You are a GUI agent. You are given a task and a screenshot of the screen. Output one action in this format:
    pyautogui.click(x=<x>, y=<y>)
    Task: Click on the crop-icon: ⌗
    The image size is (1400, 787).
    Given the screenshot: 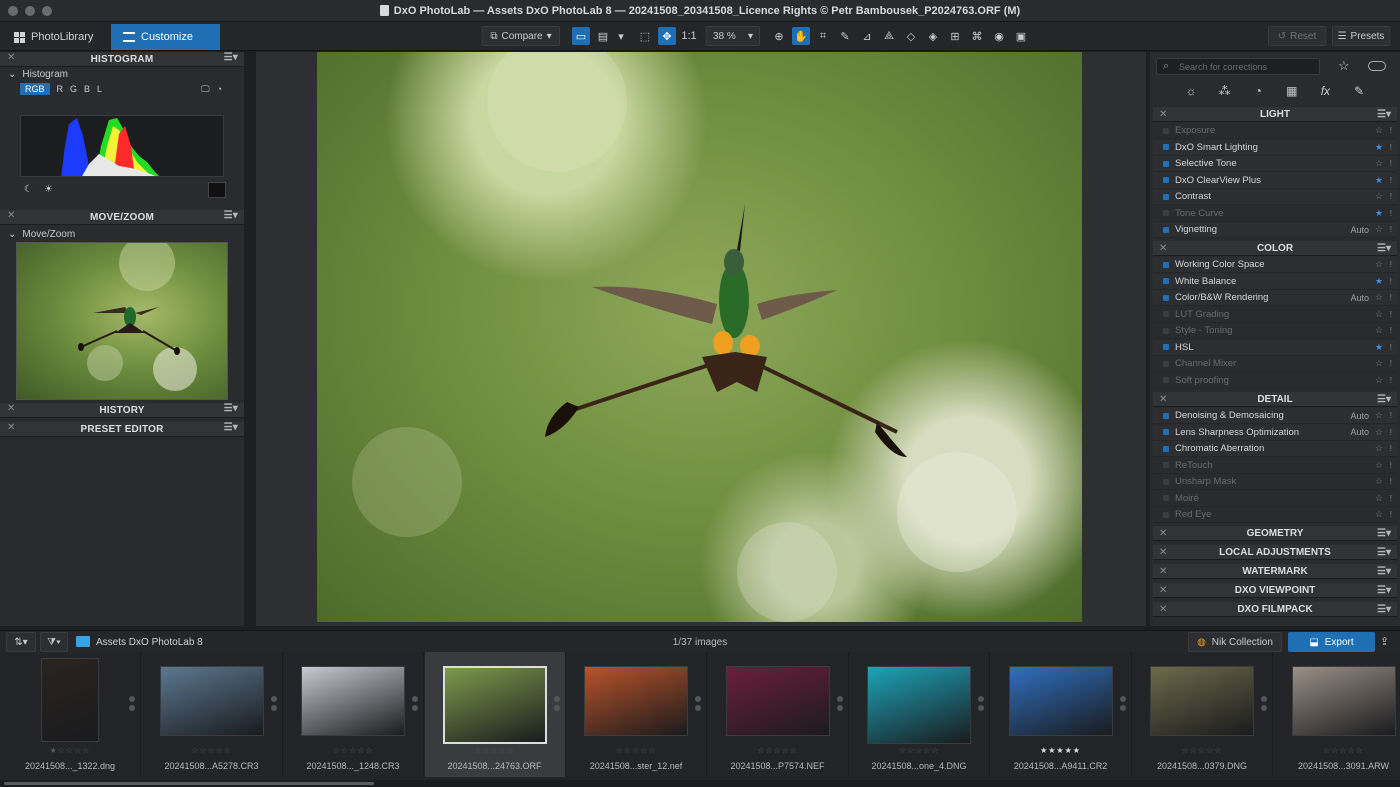 What is the action you would take?
    pyautogui.click(x=823, y=36)
    